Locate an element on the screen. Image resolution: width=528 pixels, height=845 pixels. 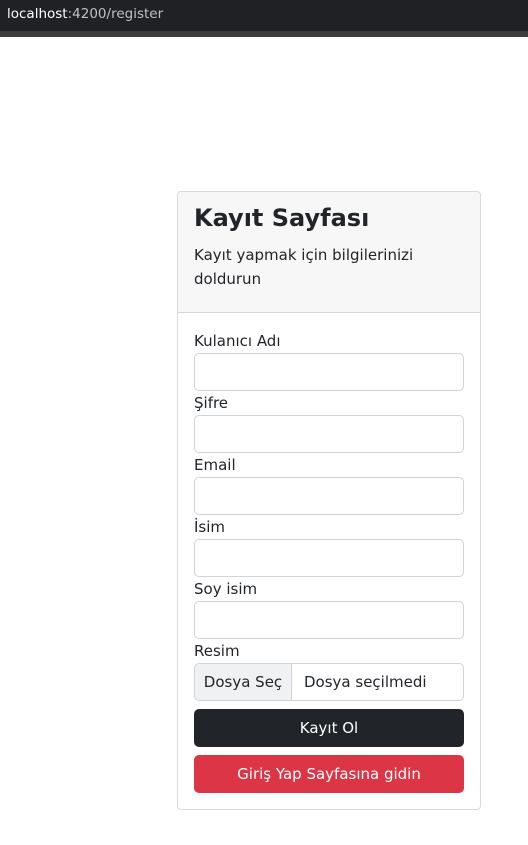
url-host: localhost is located at coordinates (37, 14).